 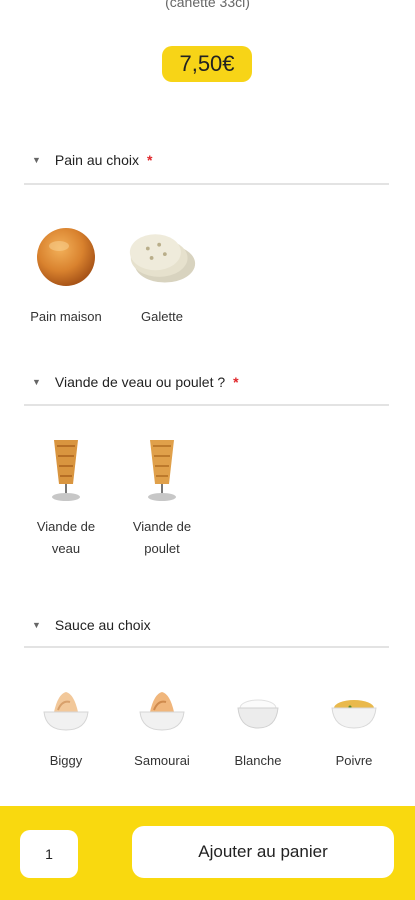 What do you see at coordinates (66, 257) in the screenshot?
I see `bread-bun-icon` at bounding box center [66, 257].